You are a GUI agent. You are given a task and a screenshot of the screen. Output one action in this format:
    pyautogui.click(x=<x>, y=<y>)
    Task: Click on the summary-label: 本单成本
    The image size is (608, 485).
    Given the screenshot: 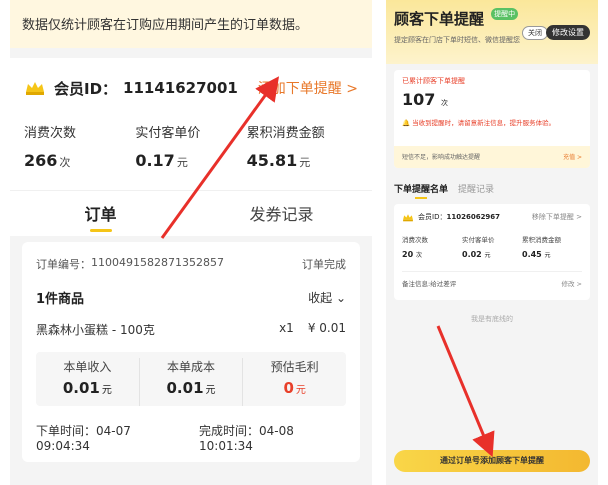 What is the action you would take?
    pyautogui.click(x=191, y=367)
    